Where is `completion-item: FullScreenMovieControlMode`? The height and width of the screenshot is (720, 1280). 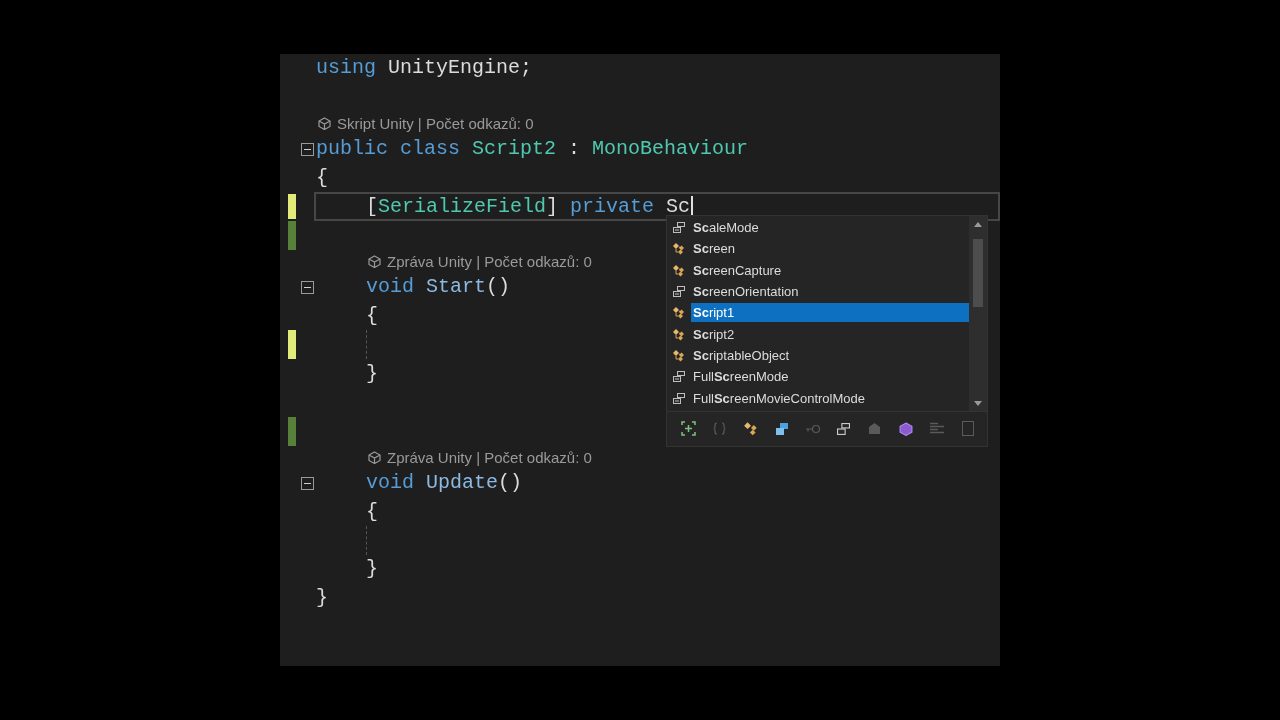 completion-item: FullScreenMovieControlMode is located at coordinates (818, 398).